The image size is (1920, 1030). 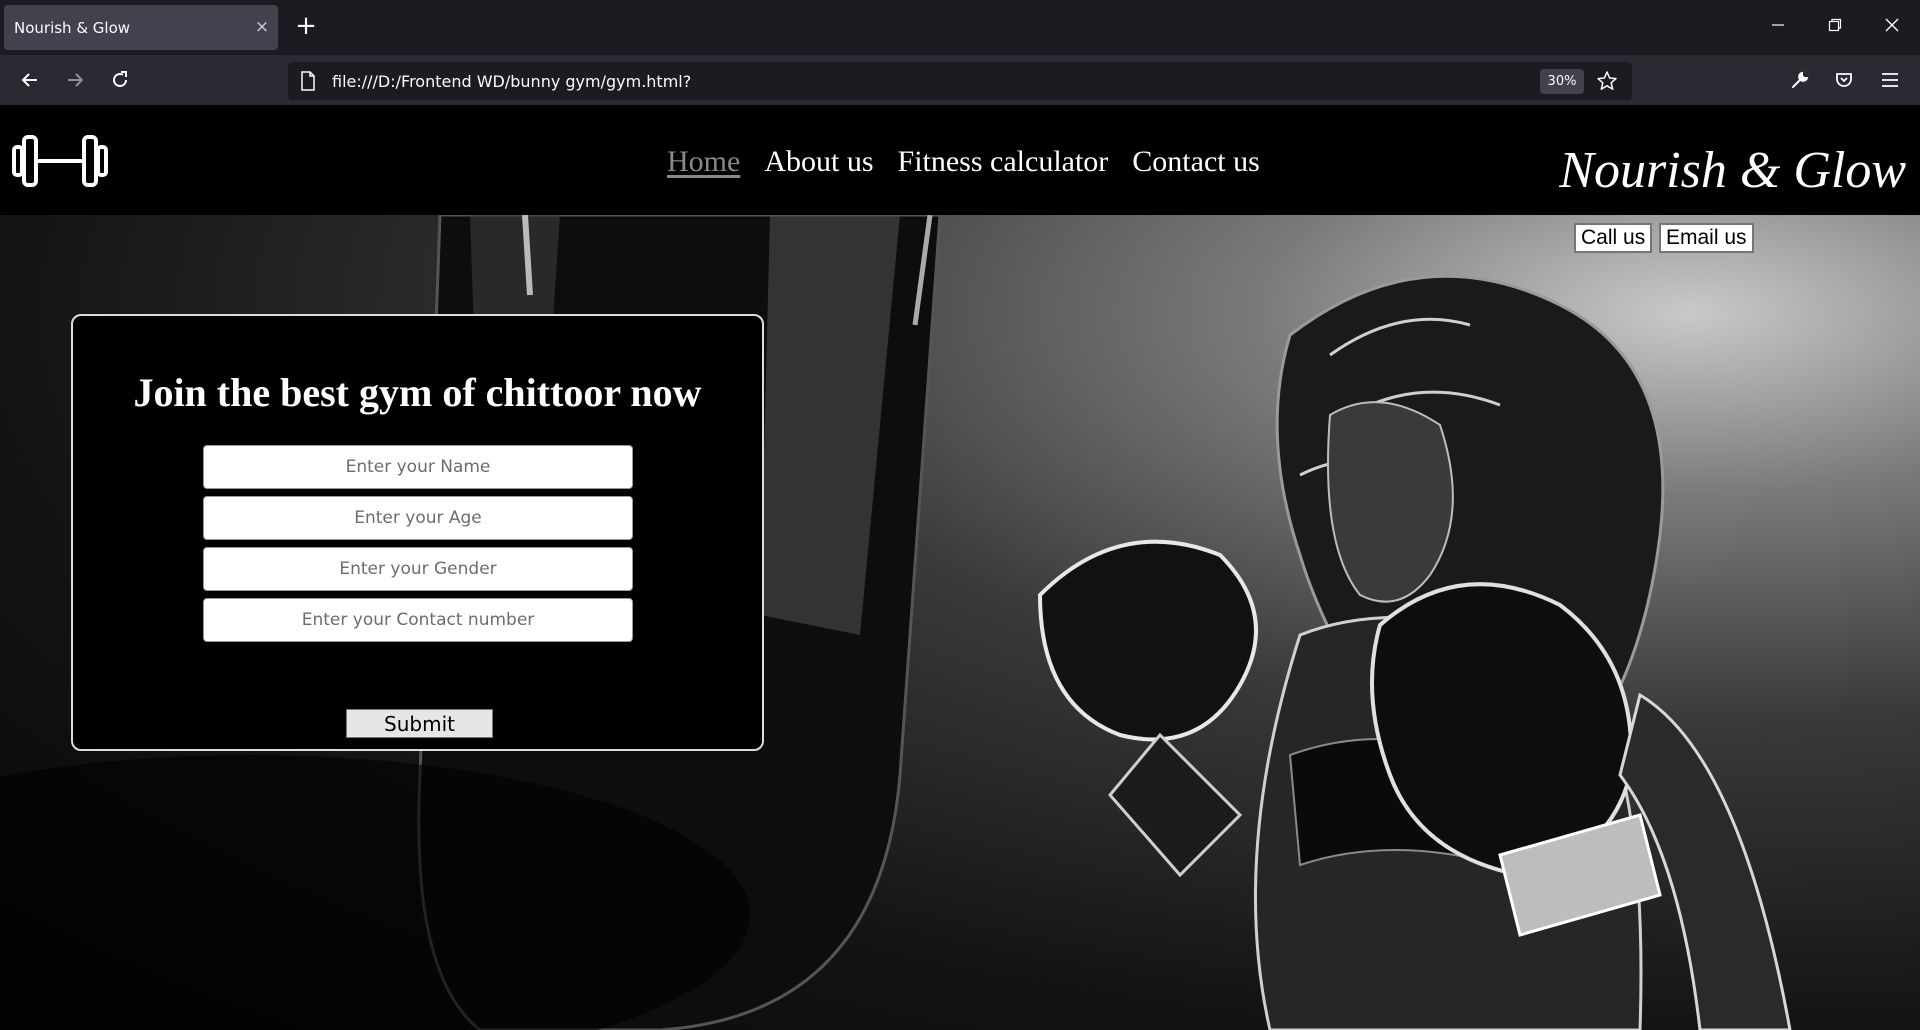 I want to click on submit-button: Submit, so click(x=419, y=723).